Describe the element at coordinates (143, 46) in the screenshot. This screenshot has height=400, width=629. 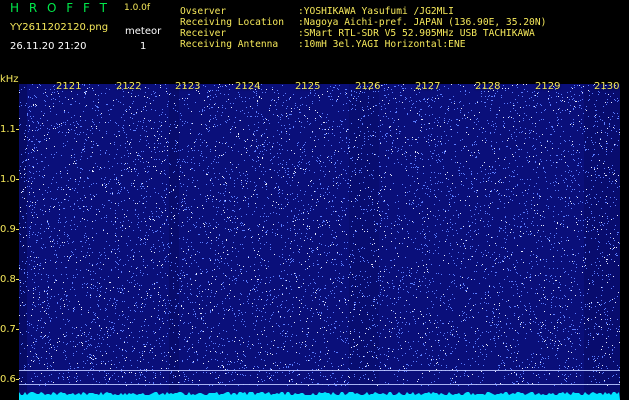
I see `meteor-count: 1` at that location.